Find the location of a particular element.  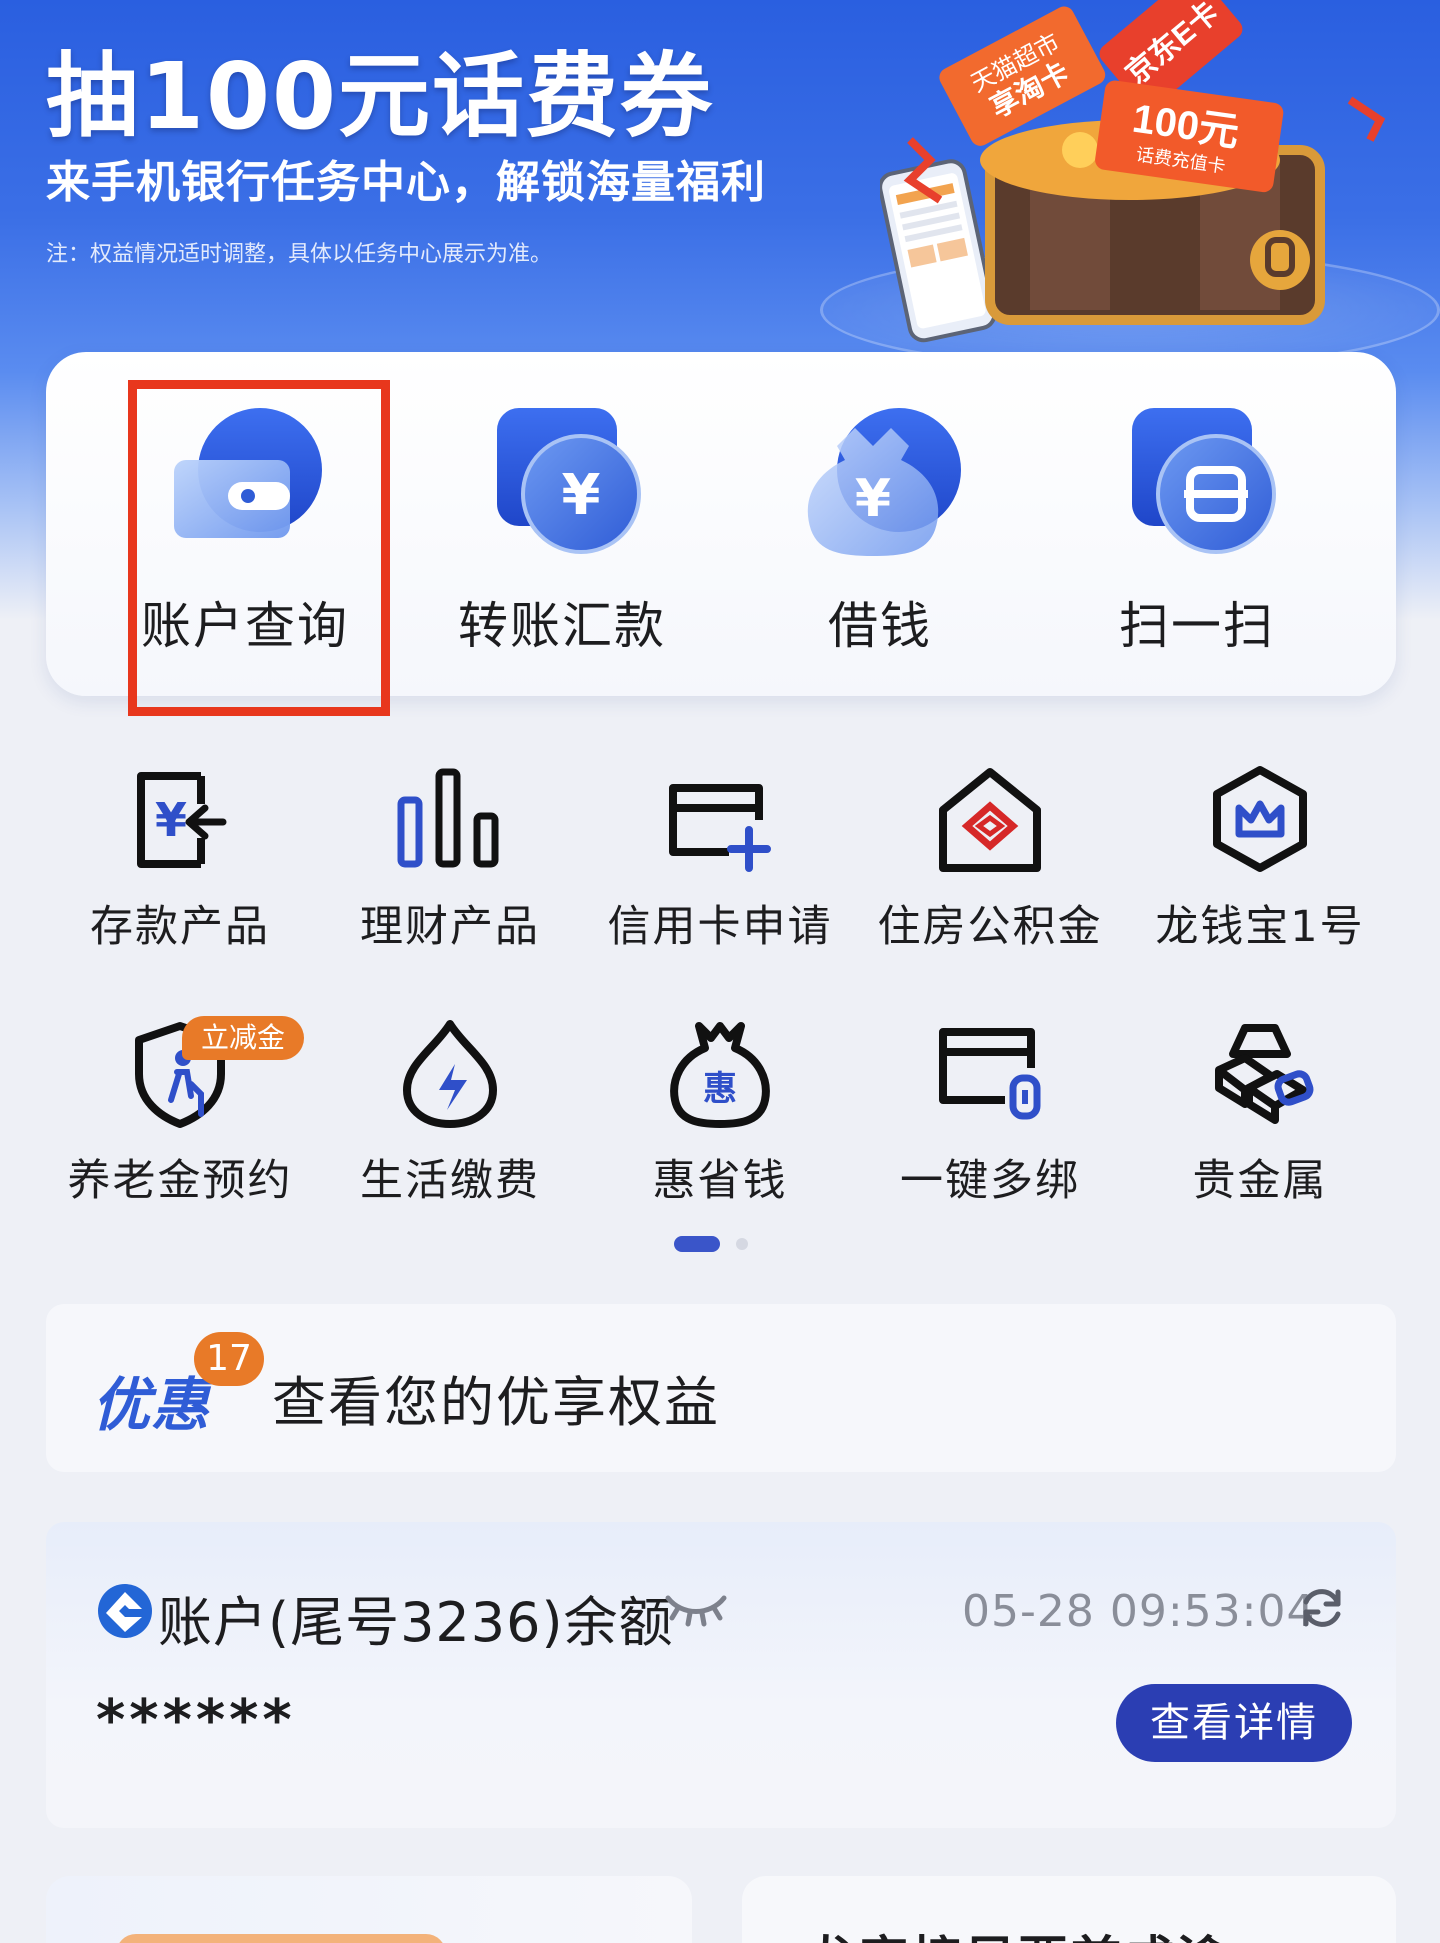

grid-item-longqianbao: 龙钱宝1号 is located at coordinates (1260, 864).